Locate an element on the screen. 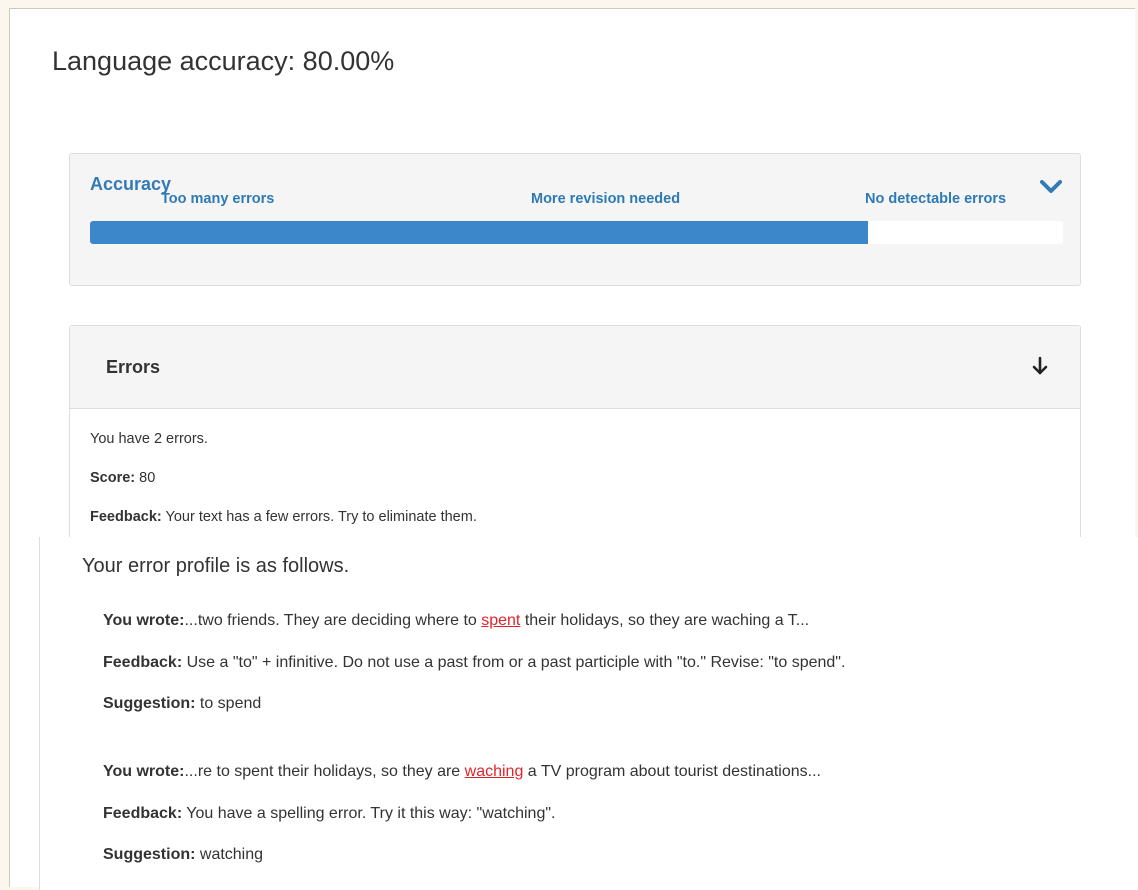  error-profile-title: Your error profile is as follows. is located at coordinates (216, 566).